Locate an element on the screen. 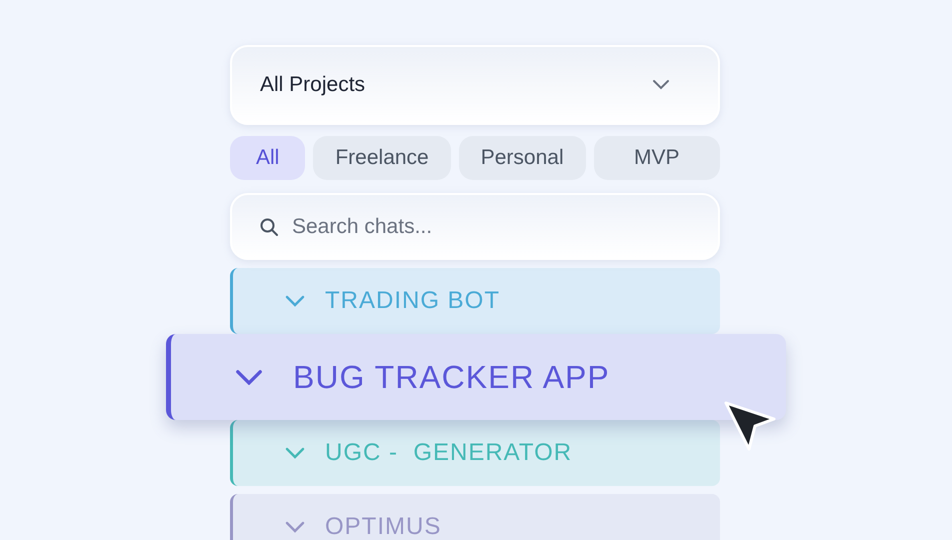 The image size is (952, 540). filter-chip: MVP is located at coordinates (657, 158).